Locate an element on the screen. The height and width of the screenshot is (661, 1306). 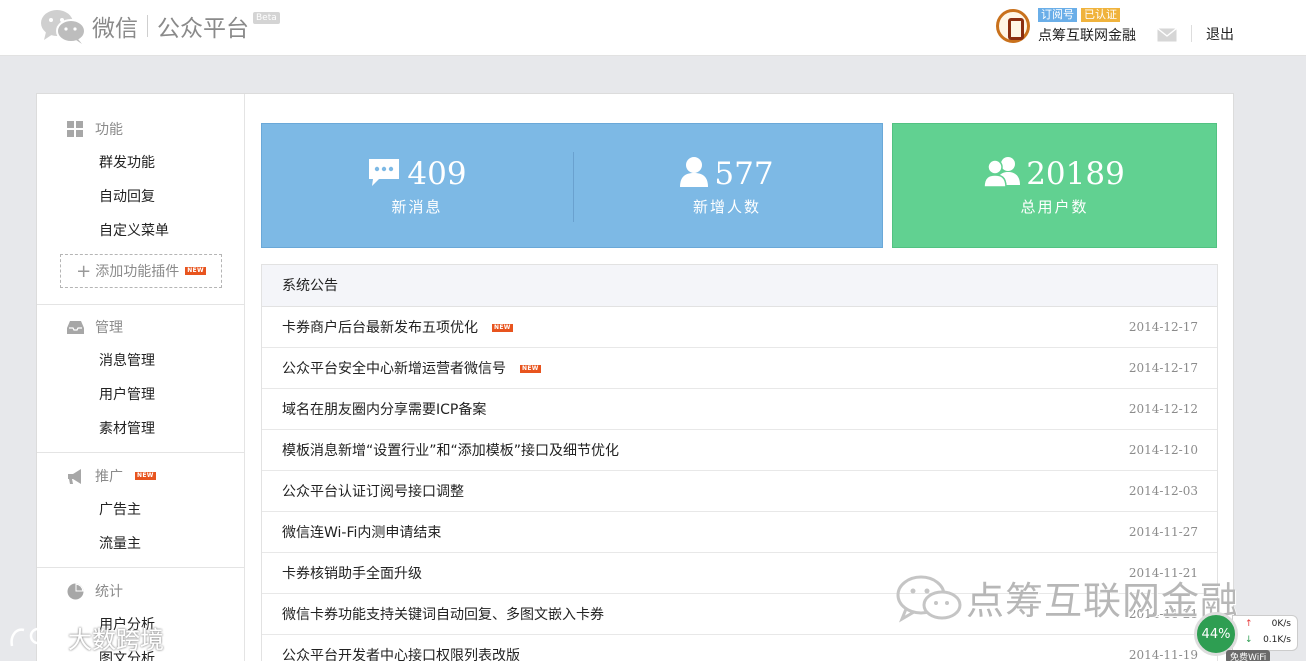
stat-top: 20189 is located at coordinates (1054, 174).